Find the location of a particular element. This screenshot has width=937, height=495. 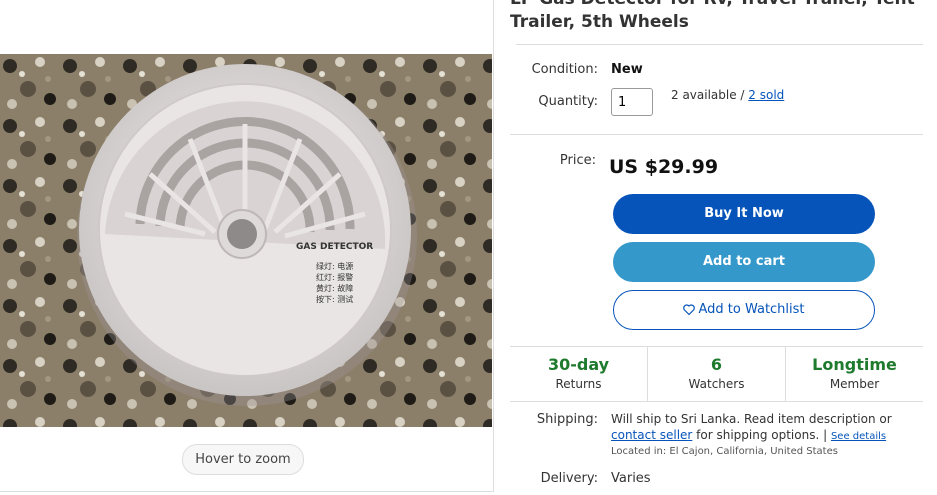

stat-watchers: 6 Watchers is located at coordinates (717, 374).